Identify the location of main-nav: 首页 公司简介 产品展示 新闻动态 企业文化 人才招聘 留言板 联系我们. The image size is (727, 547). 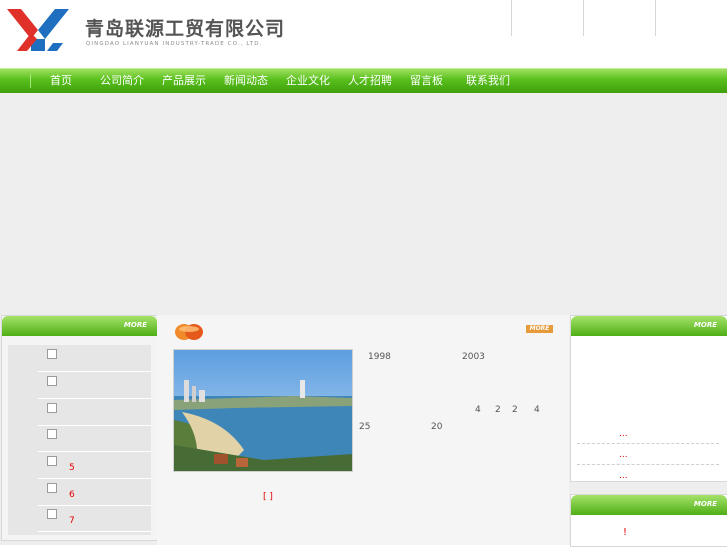
(363, 80).